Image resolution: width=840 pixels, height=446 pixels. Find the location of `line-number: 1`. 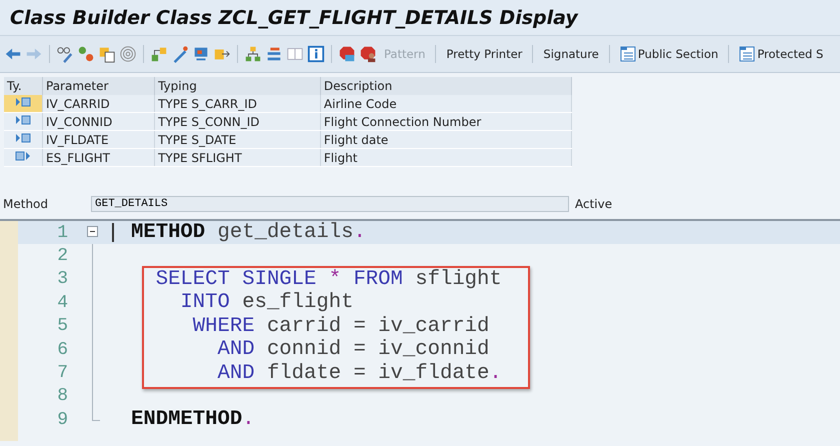

line-number: 1 is located at coordinates (62, 232).